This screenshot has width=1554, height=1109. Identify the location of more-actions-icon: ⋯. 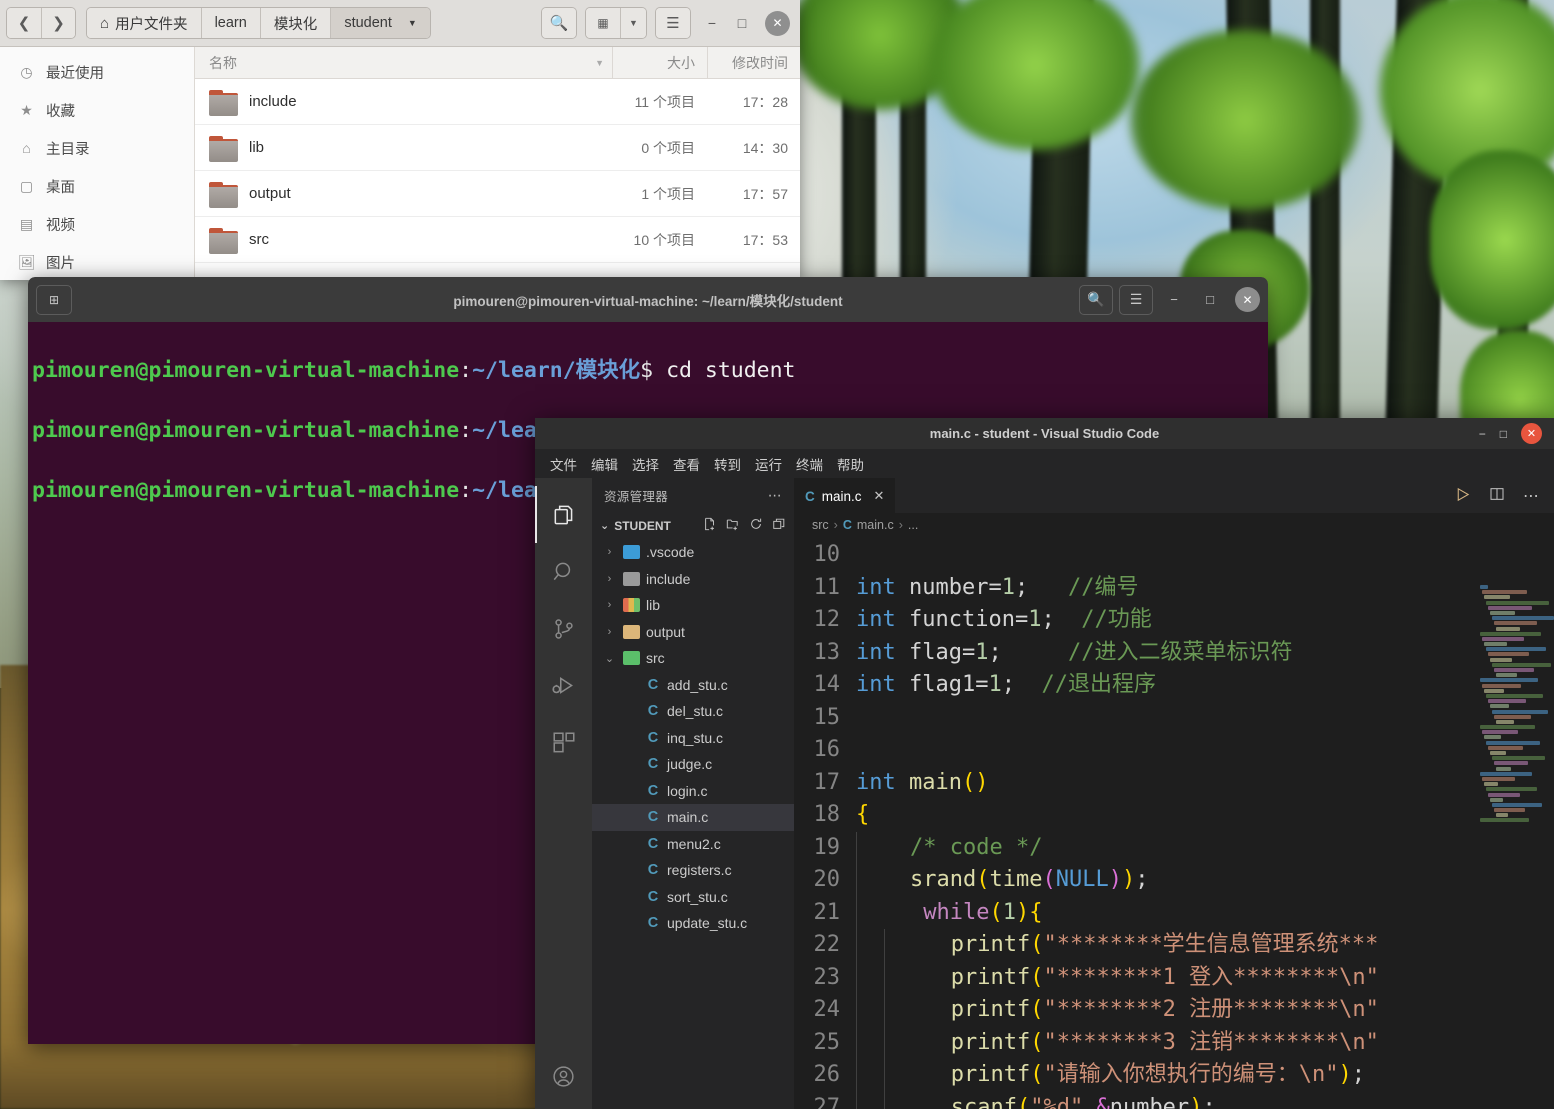
(1531, 496).